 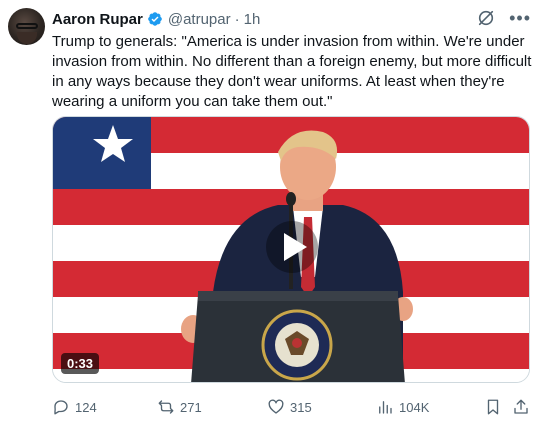 I want to click on verified-badge-icon, so click(x=155, y=19).